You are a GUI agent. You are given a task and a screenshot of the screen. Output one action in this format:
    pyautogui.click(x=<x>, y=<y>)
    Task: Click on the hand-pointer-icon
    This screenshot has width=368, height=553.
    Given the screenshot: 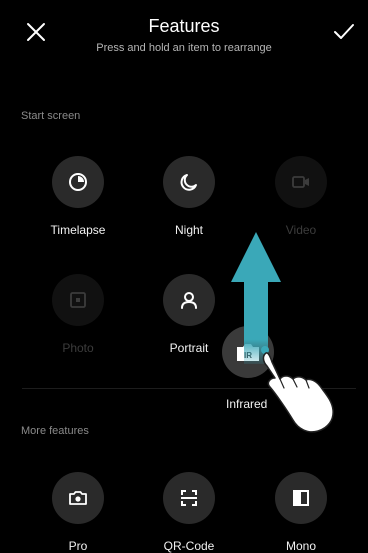 What is the action you would take?
    pyautogui.click(x=298, y=392)
    